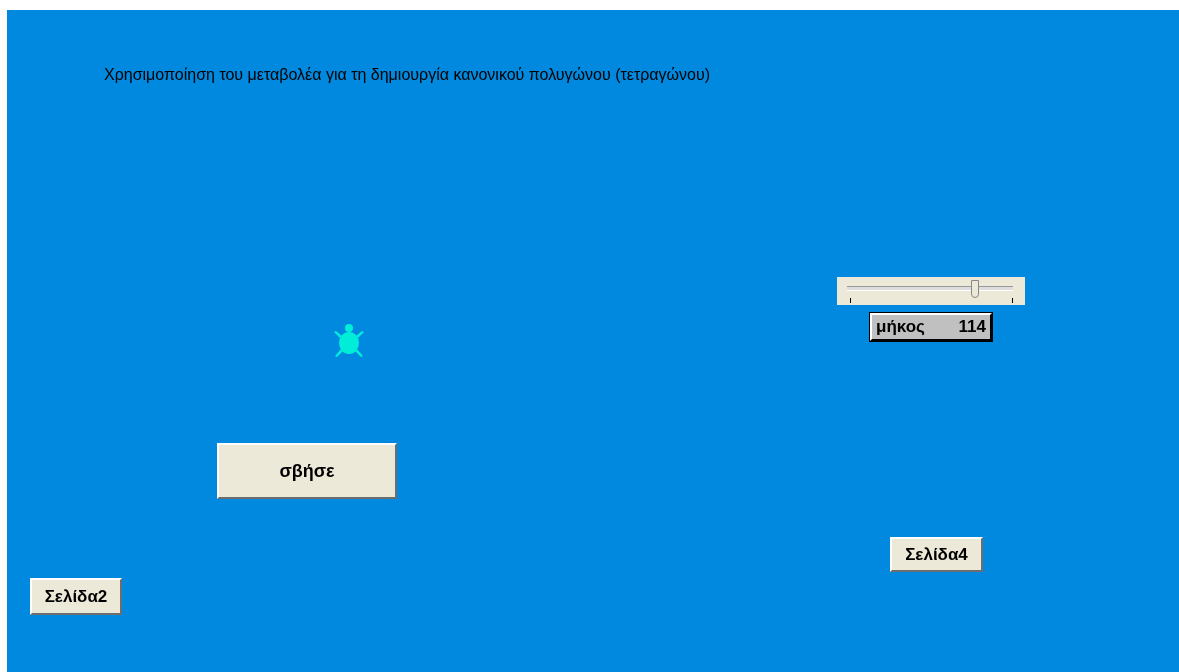  What do you see at coordinates (972, 327) in the screenshot?
I see `slider-value: 114` at bounding box center [972, 327].